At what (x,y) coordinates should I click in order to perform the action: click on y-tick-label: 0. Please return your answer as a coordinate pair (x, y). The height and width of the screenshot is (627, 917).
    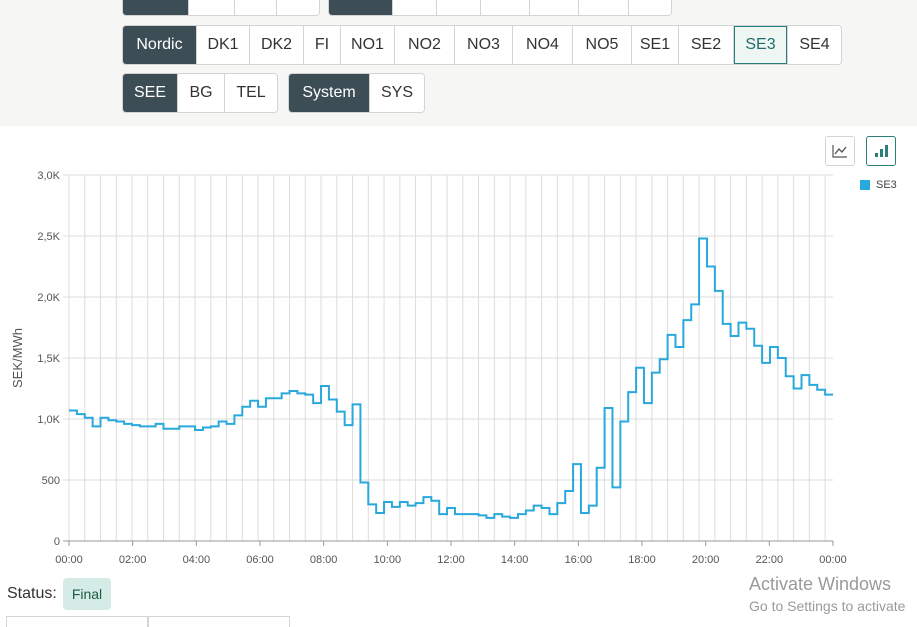
    Looking at the image, I should click on (57, 542).